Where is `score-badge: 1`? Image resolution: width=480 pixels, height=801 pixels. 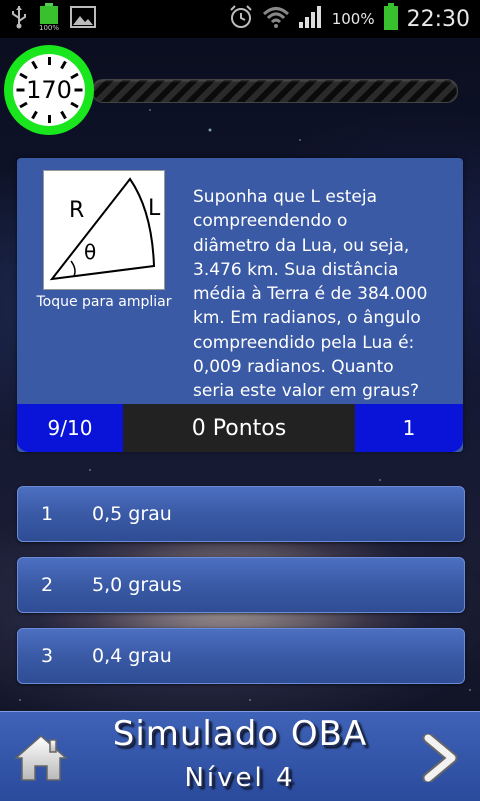 score-badge: 1 is located at coordinates (409, 428).